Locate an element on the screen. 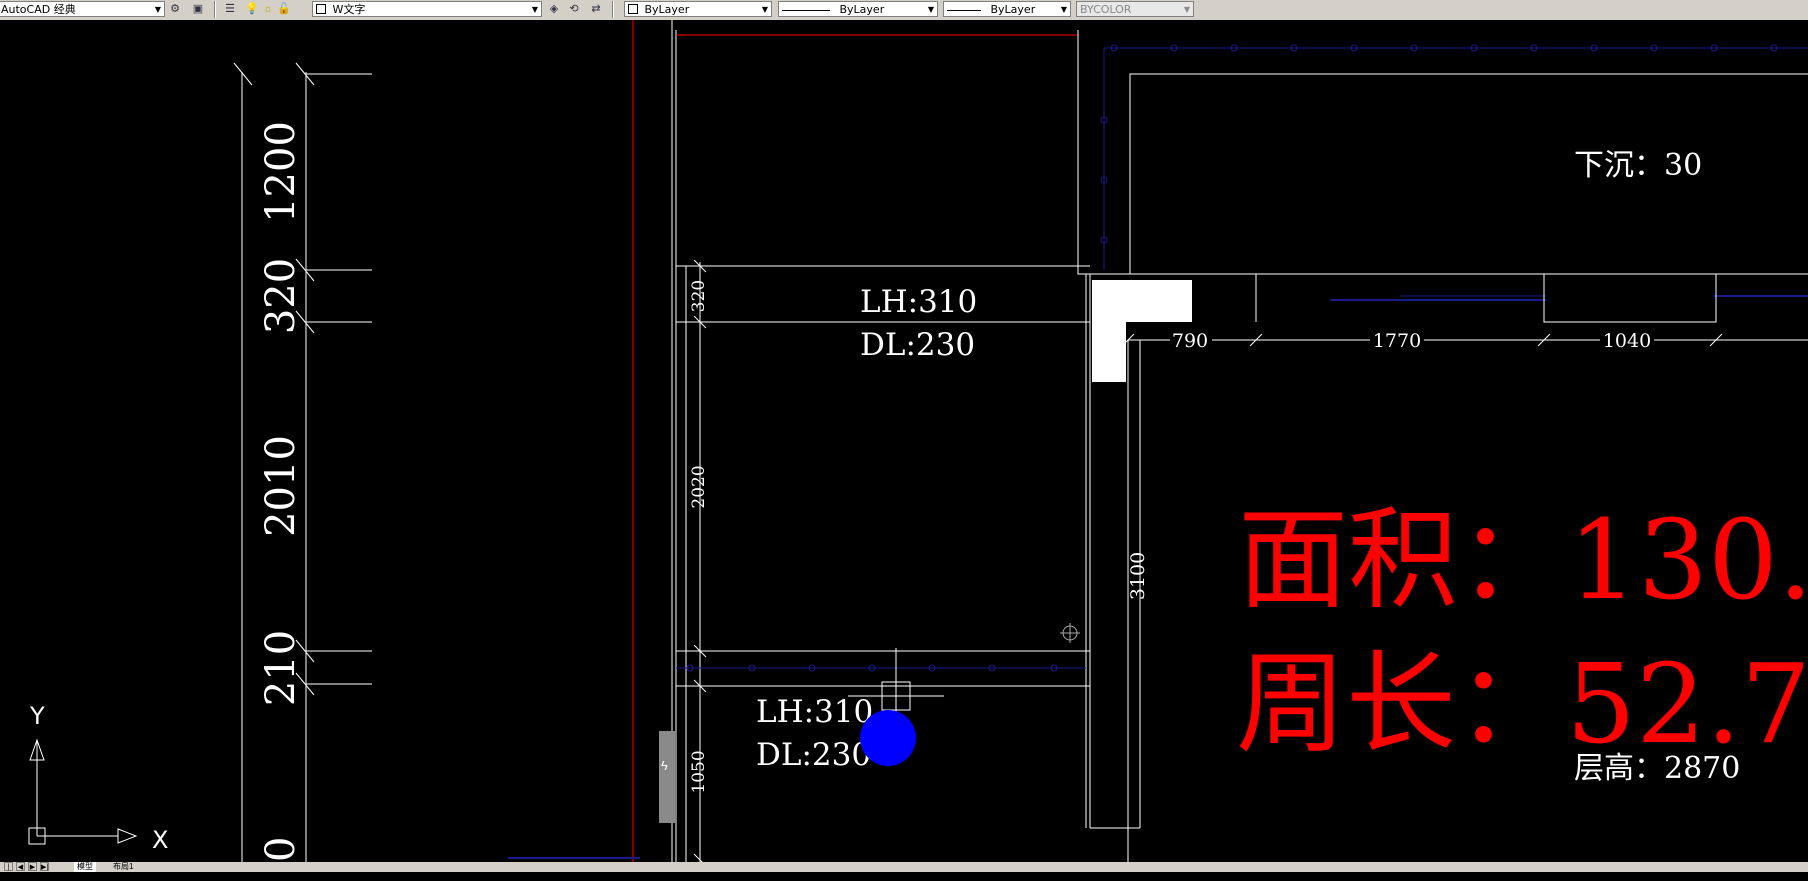 The height and width of the screenshot is (881, 1808). ucs-y-label: Y is located at coordinates (37, 716).